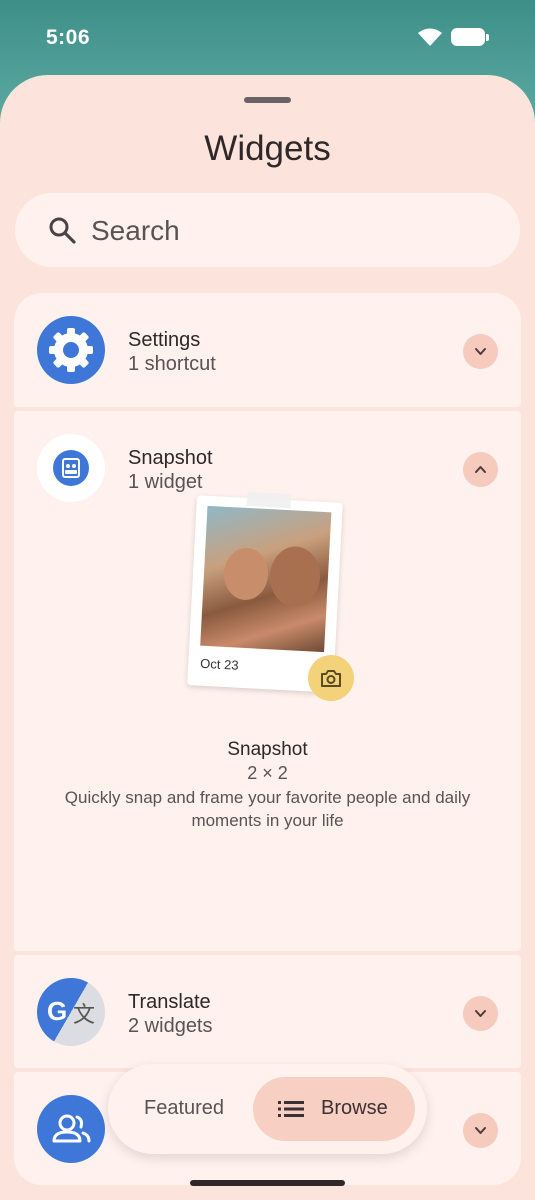  Describe the element at coordinates (267, 350) in the screenshot. I see `list-item-settings: Settings 1 shortcut` at that location.